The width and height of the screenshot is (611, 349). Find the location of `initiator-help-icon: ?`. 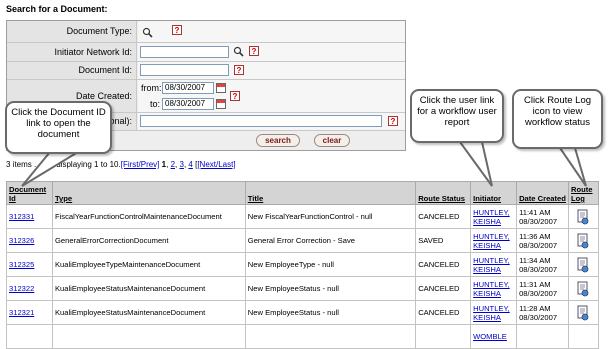

initiator-help-icon: ? is located at coordinates (254, 51).